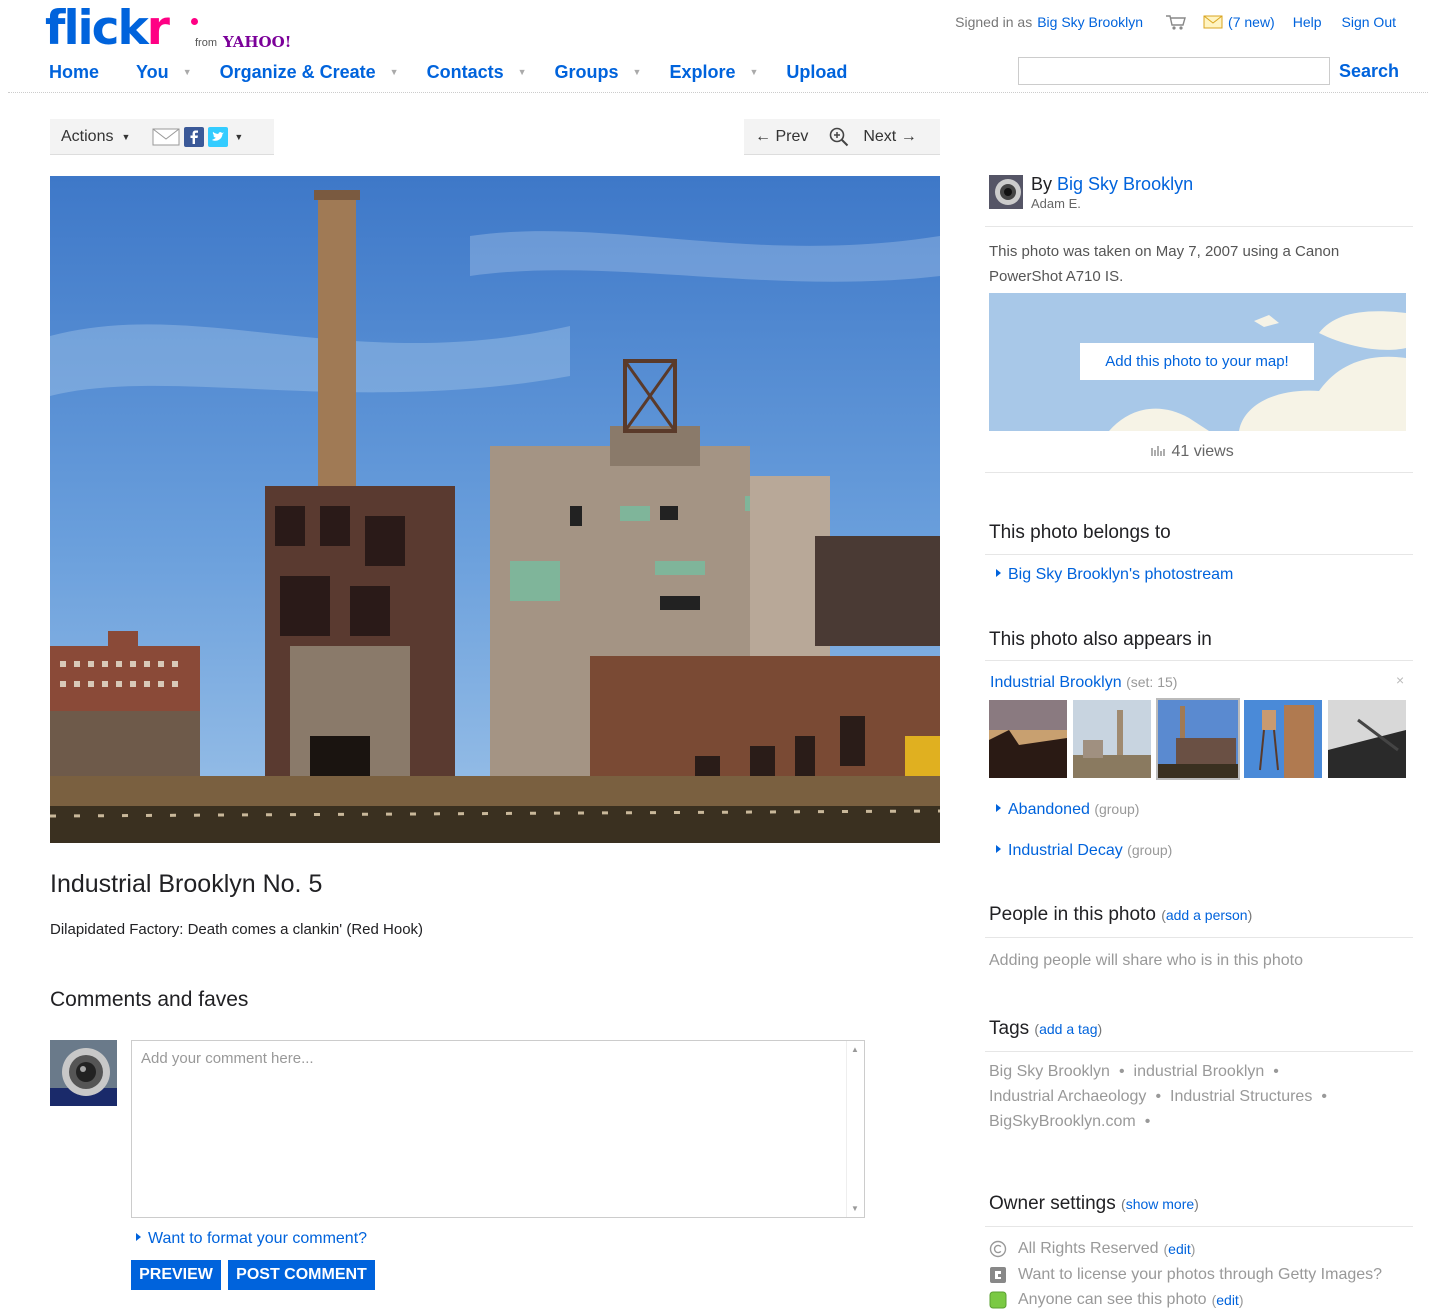  Describe the element at coordinates (998, 573) in the screenshot. I see `expand-triangle-icon` at that location.